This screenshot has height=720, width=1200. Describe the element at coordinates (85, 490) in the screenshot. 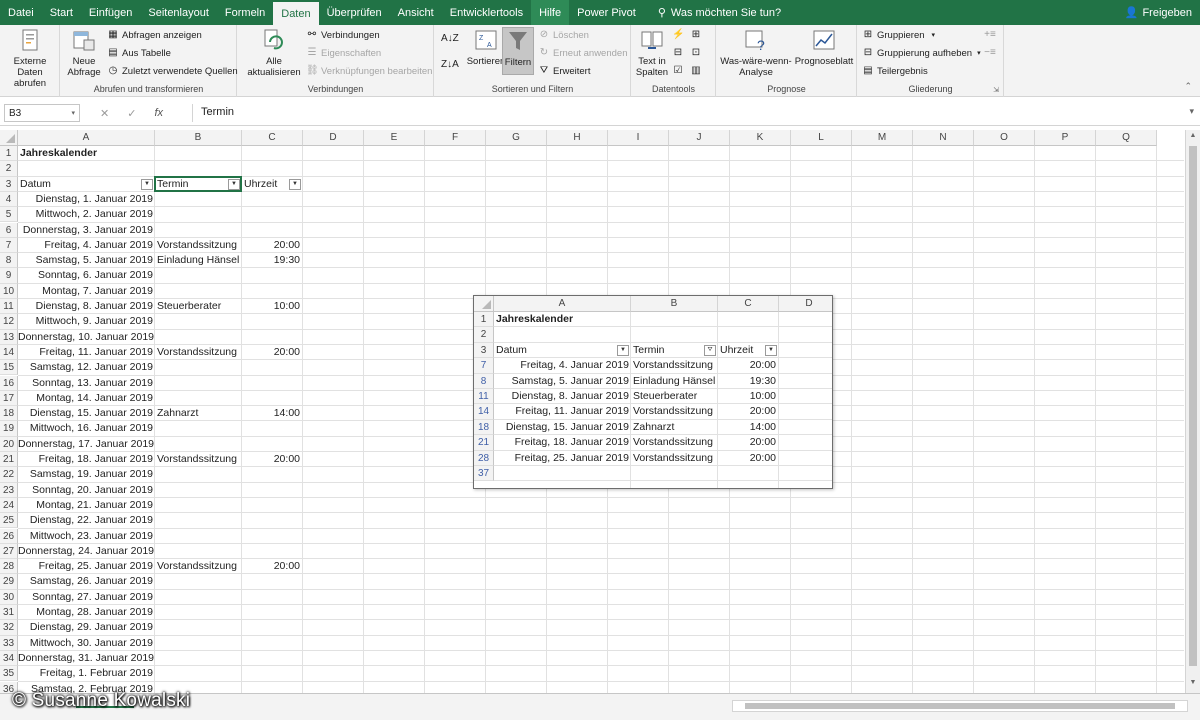

I see `date-cell: Sonntag, 20. Januar 2019` at that location.